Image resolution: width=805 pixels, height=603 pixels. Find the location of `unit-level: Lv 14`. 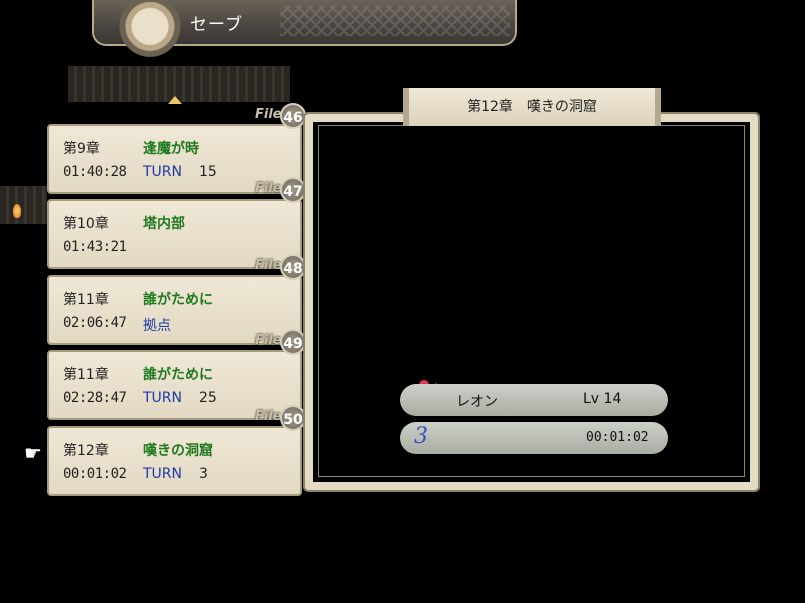

unit-level: Lv 14 is located at coordinates (602, 399).